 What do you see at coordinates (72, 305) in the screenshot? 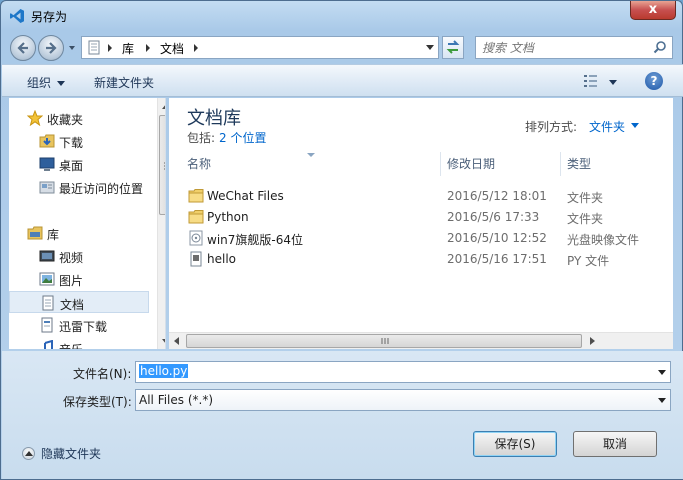
I see `sidebar-item-label: 文档` at bounding box center [72, 305].